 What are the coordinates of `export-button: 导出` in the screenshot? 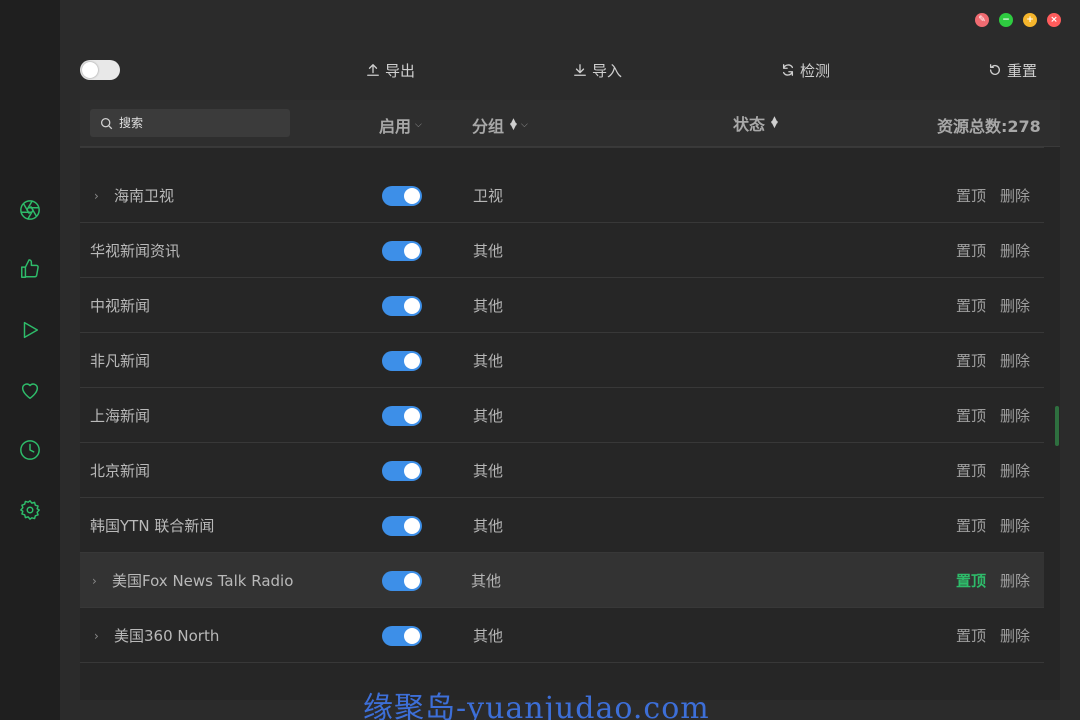 It's located at (390, 70).